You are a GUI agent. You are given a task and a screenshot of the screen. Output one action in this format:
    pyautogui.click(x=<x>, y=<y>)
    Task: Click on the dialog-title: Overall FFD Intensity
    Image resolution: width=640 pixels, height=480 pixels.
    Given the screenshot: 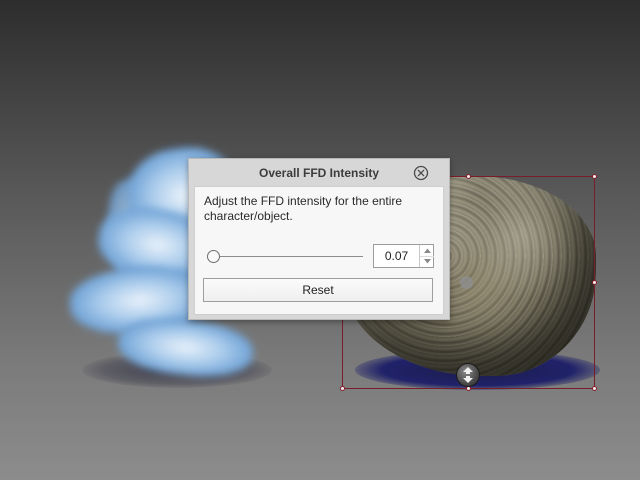 What is the action you would take?
    pyautogui.click(x=319, y=173)
    